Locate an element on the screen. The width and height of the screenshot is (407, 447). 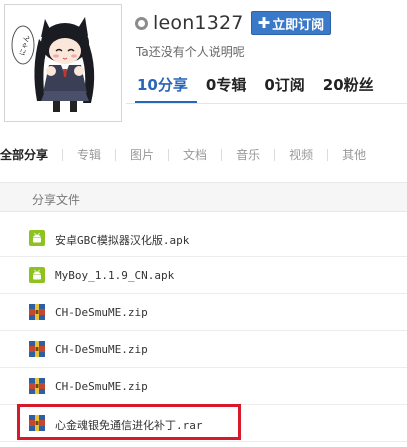
stat-albums-label: 专辑 is located at coordinates (231, 85).